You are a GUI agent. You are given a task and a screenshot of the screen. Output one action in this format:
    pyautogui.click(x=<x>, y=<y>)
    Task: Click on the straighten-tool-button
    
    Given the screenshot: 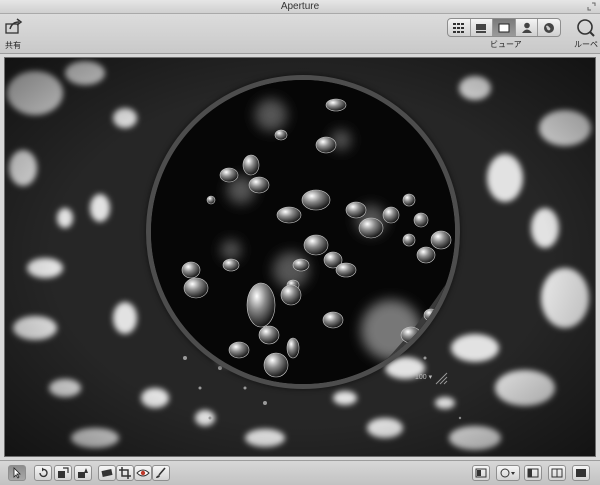 What is the action you would take?
    pyautogui.click(x=107, y=473)
    